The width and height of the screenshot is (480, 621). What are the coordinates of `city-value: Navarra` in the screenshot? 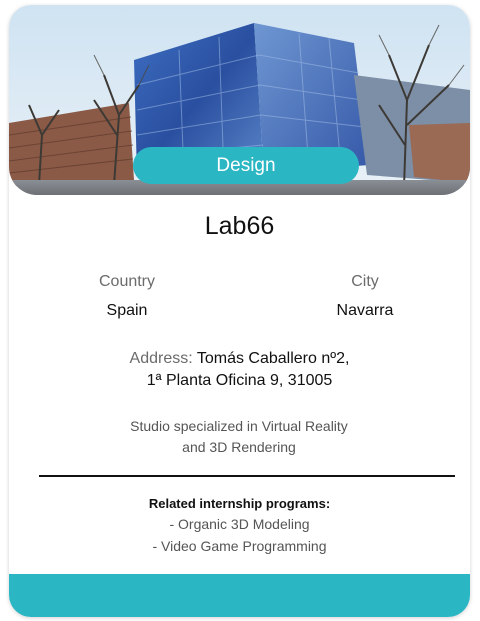 It's located at (365, 310).